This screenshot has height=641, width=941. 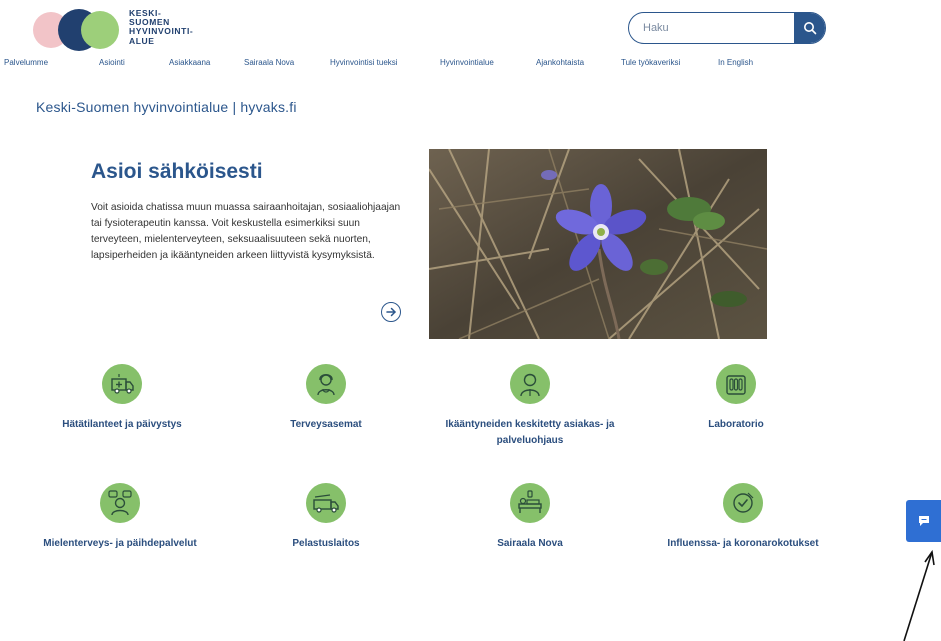 What do you see at coordinates (530, 543) in the screenshot?
I see `service-label: Sairaala Nova` at bounding box center [530, 543].